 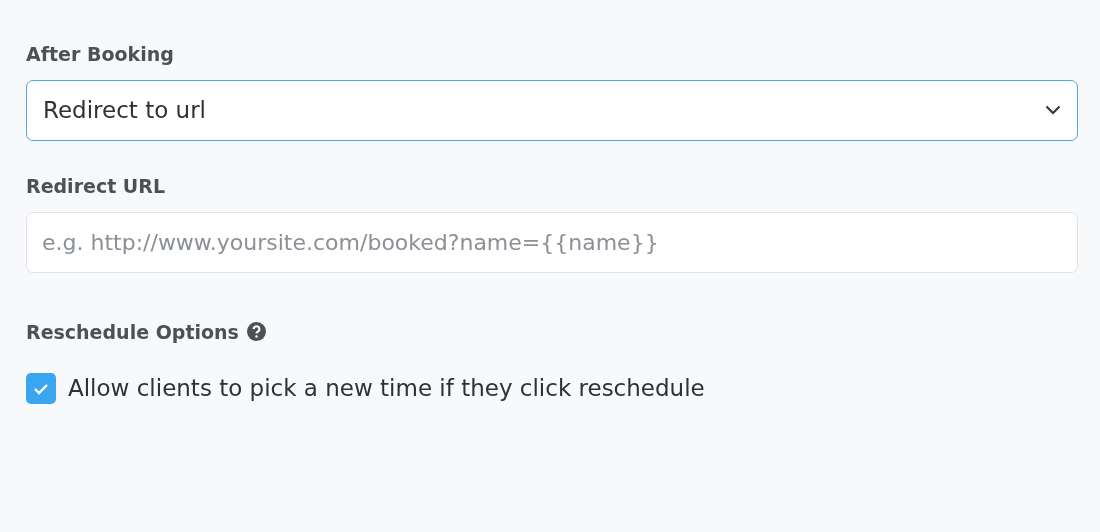 I want to click on checkbox-label: Allow clients to pick a new time if they click reschedule, so click(x=386, y=389).